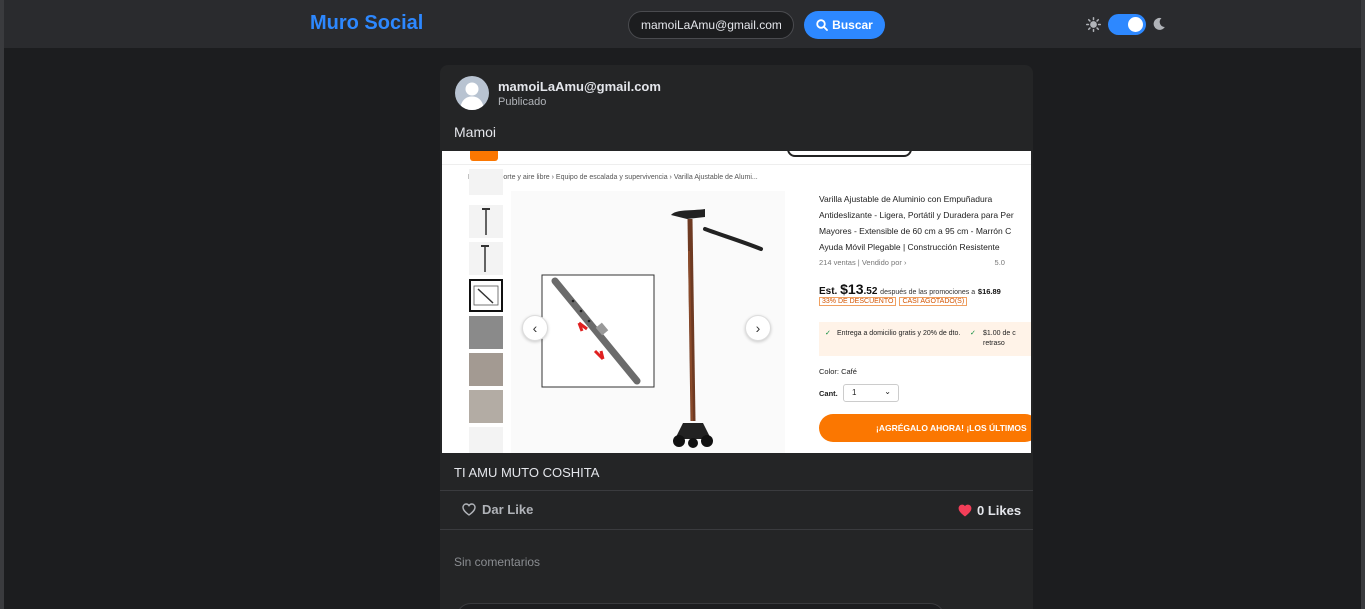  Describe the element at coordinates (837, 262) in the screenshot. I see `product-sales: 214 ventas` at that location.